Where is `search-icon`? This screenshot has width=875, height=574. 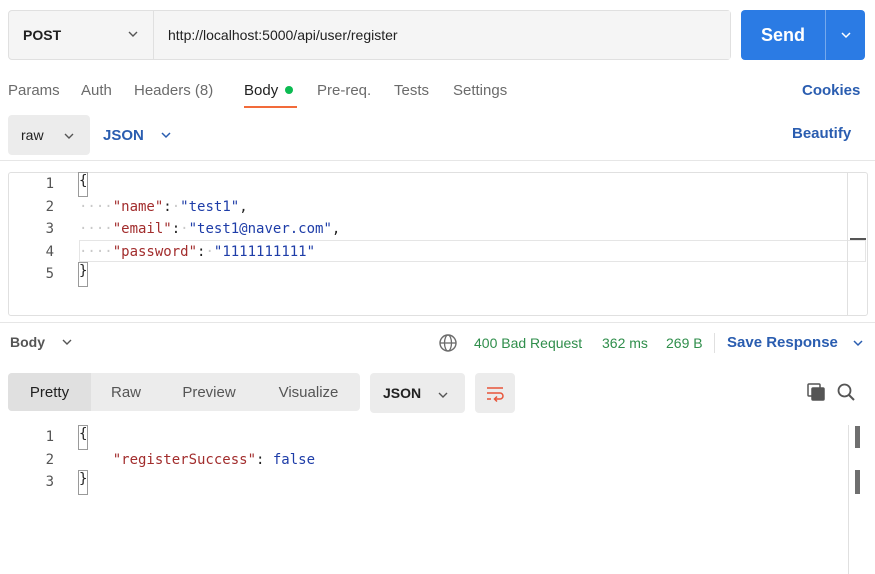
search-icon is located at coordinates (846, 392).